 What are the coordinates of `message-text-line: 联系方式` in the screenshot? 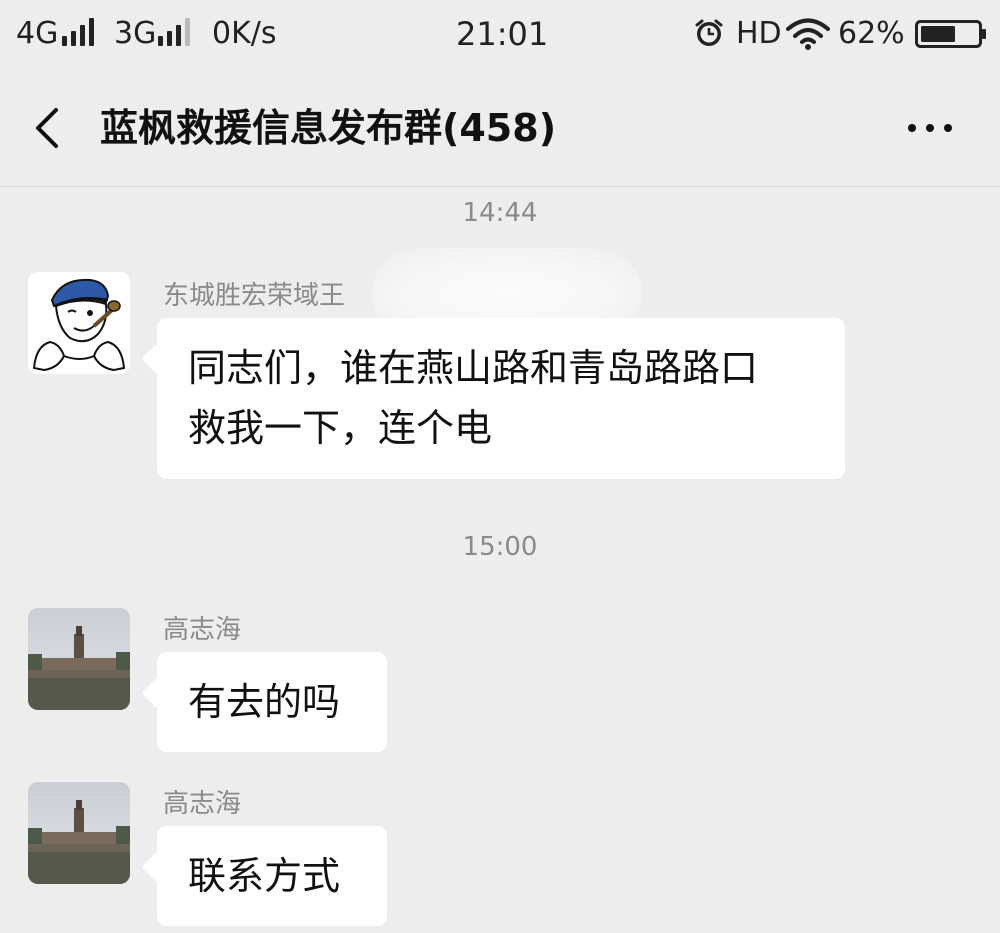 It's located at (264, 876).